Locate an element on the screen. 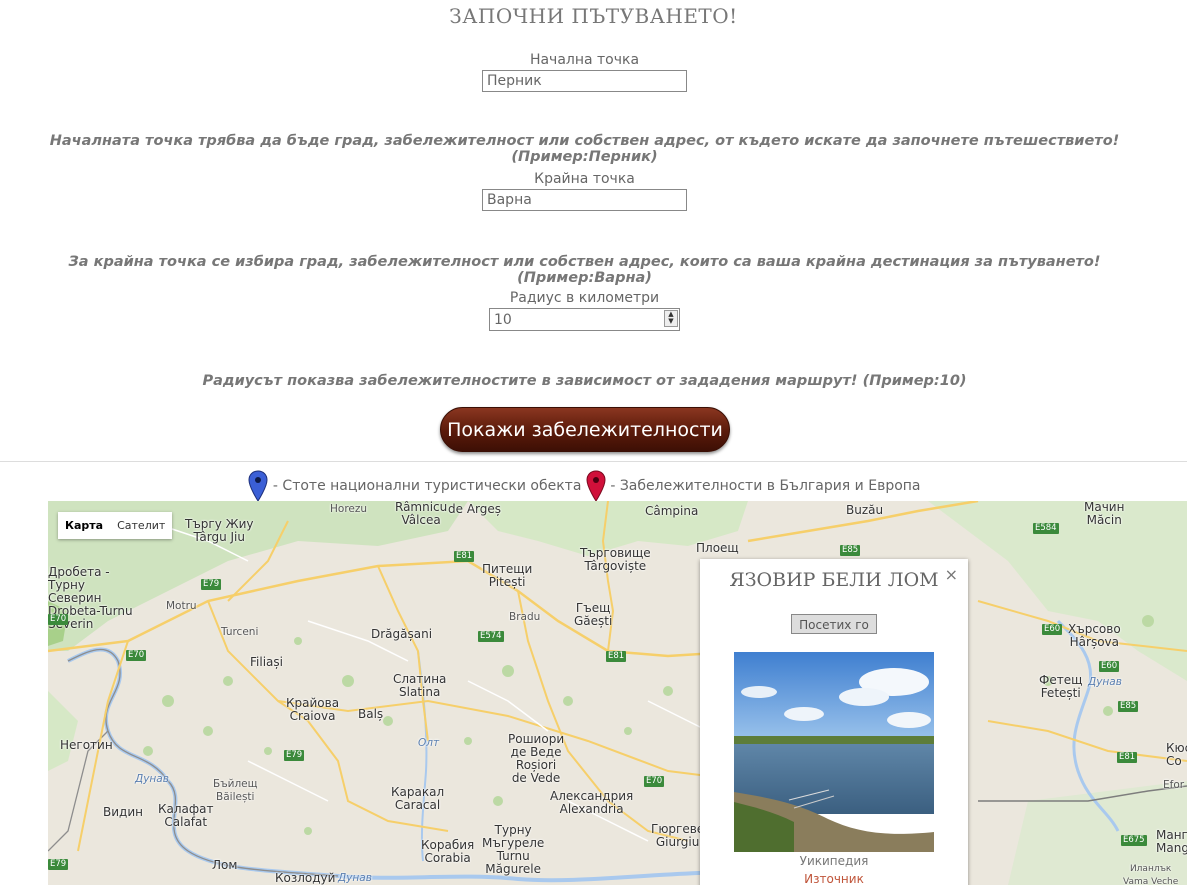  city-label: Motru is located at coordinates (181, 606).